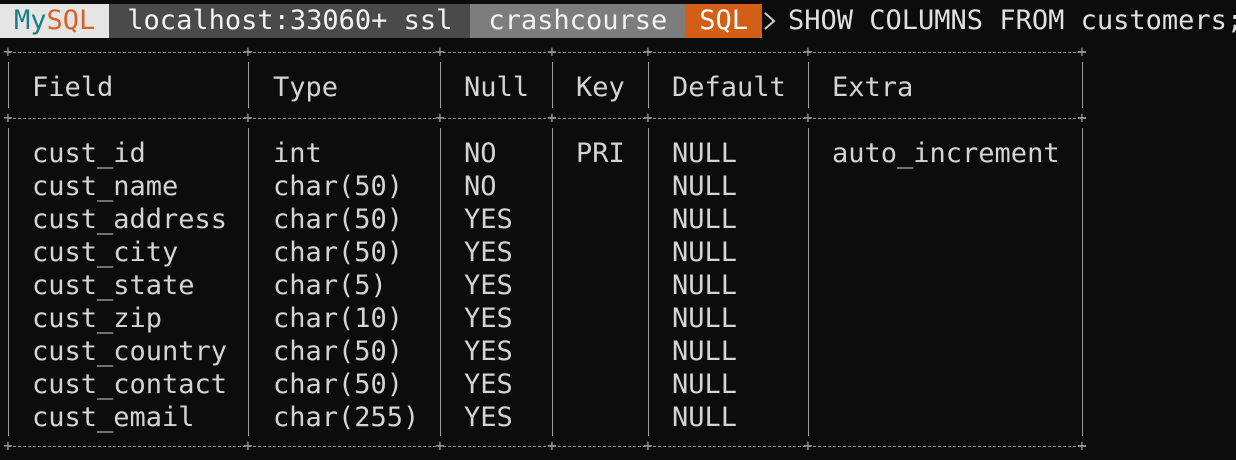 The height and width of the screenshot is (460, 1236). What do you see at coordinates (71, 20) in the screenshot?
I see `mysql-badge-sql: SQL` at bounding box center [71, 20].